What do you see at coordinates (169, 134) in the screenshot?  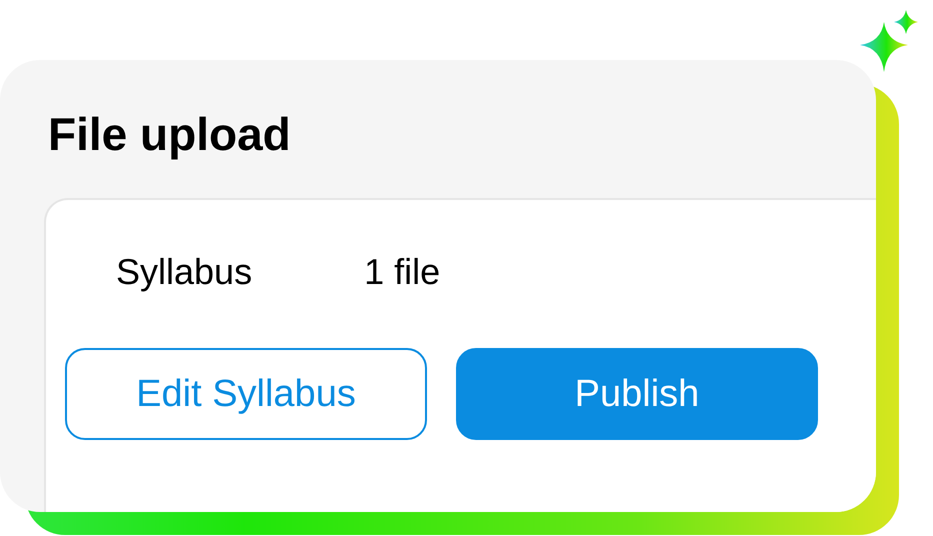 I see `card-title: File upload` at bounding box center [169, 134].